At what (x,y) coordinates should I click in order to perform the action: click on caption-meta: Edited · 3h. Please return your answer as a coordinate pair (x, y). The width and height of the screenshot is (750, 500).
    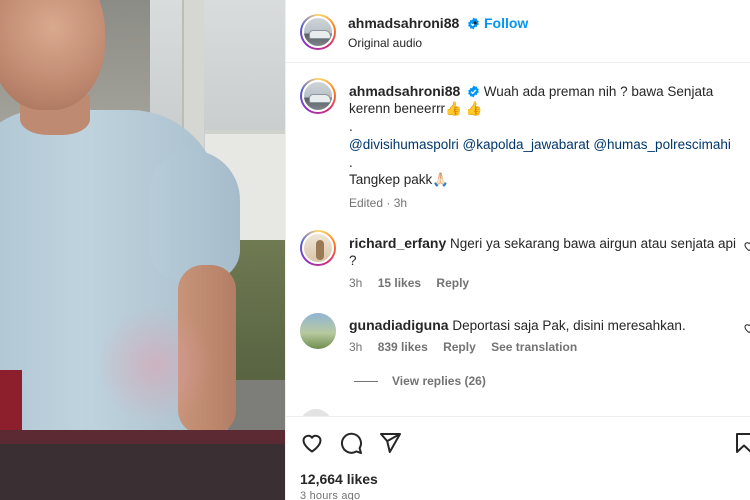
    Looking at the image, I should click on (378, 203).